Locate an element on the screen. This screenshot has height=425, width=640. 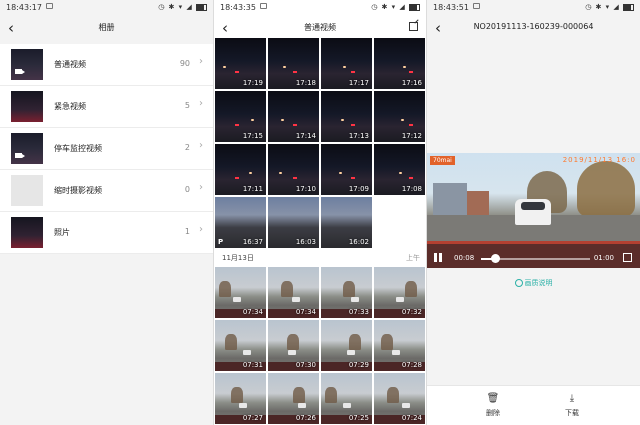
video-thumbnail: 17:18 is located at coordinates (293, 63).